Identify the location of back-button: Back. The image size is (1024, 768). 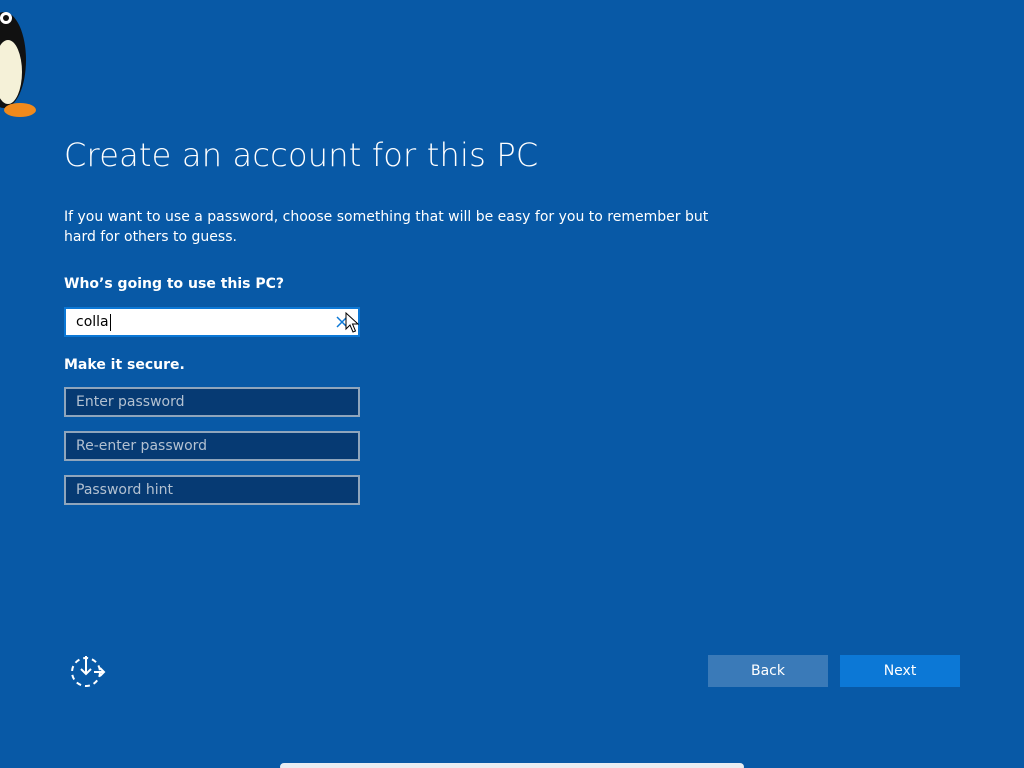
(768, 671).